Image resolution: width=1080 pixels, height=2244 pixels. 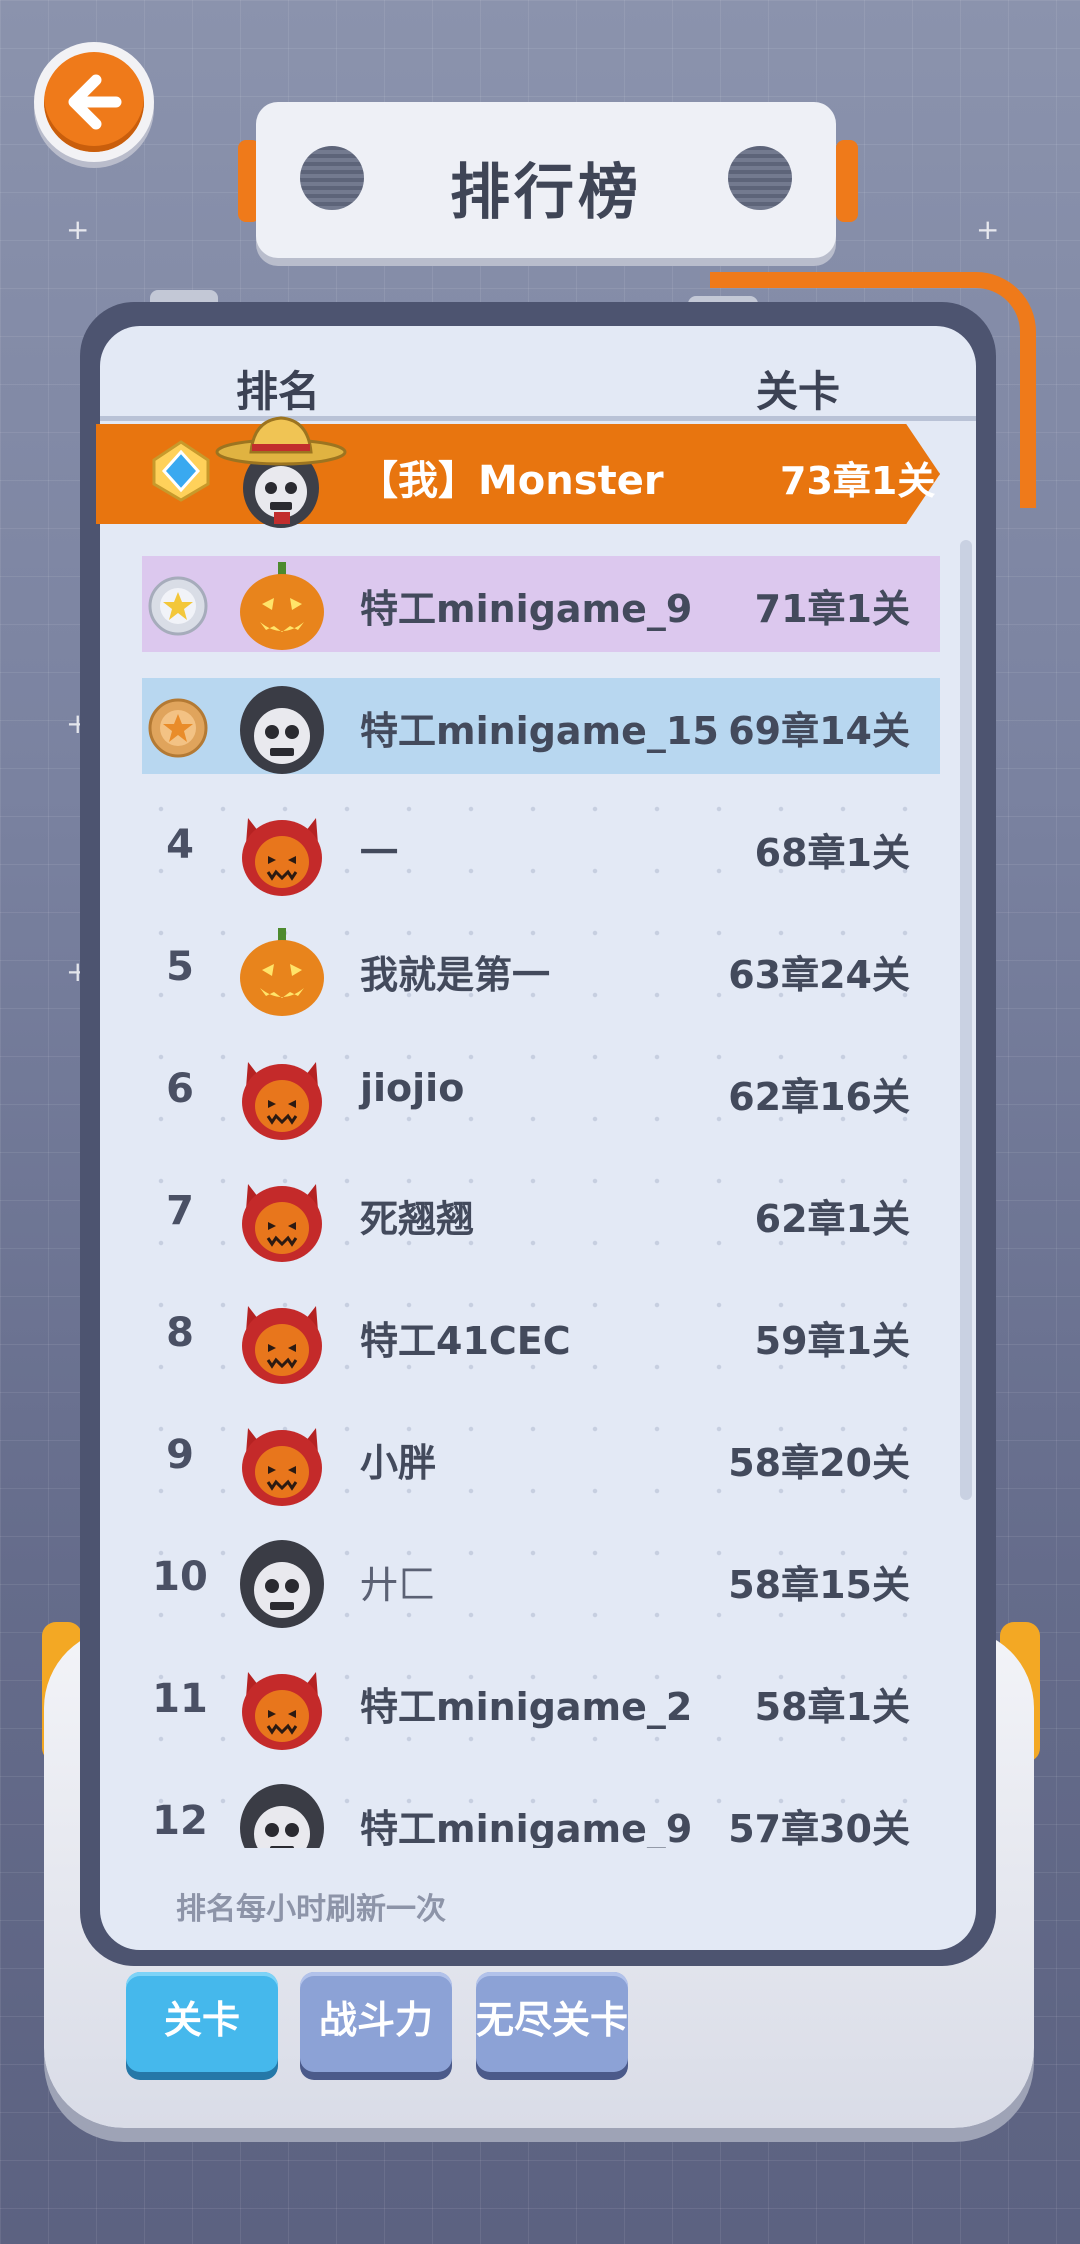 What do you see at coordinates (526, 1707) in the screenshot?
I see `player-name: 特工minigame_2` at bounding box center [526, 1707].